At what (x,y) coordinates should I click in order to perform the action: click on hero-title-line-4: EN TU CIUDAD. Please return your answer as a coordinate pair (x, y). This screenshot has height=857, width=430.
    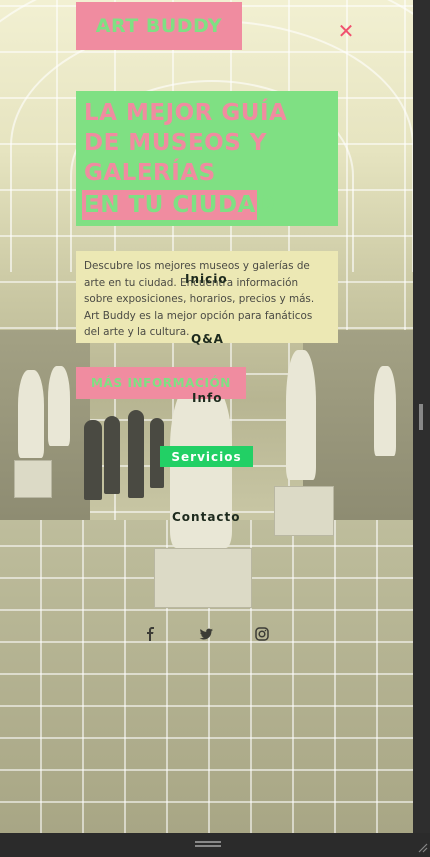
    Looking at the image, I should click on (180, 205).